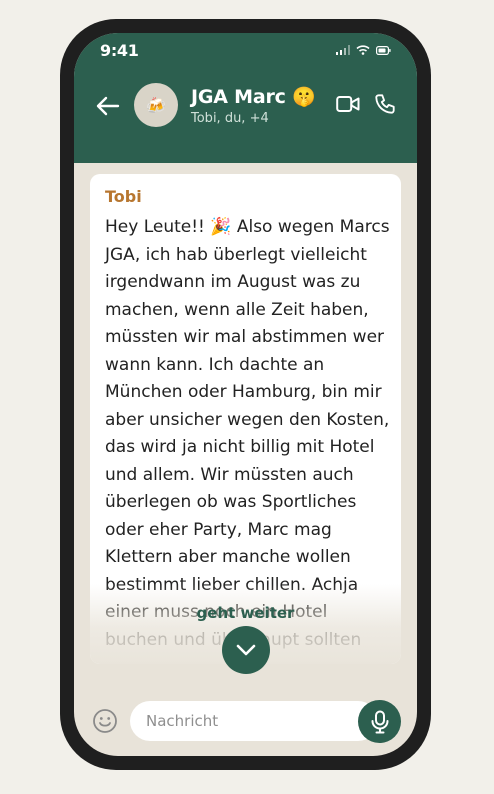 The image size is (494, 794). I want to click on chevron-down-icon, so click(246, 650).